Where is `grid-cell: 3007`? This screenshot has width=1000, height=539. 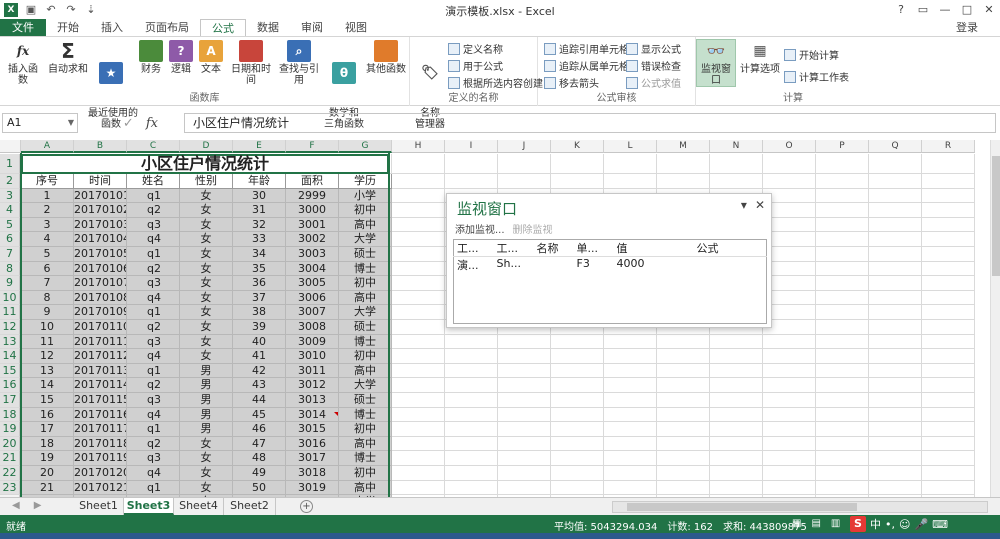 grid-cell: 3007 is located at coordinates (312, 312).